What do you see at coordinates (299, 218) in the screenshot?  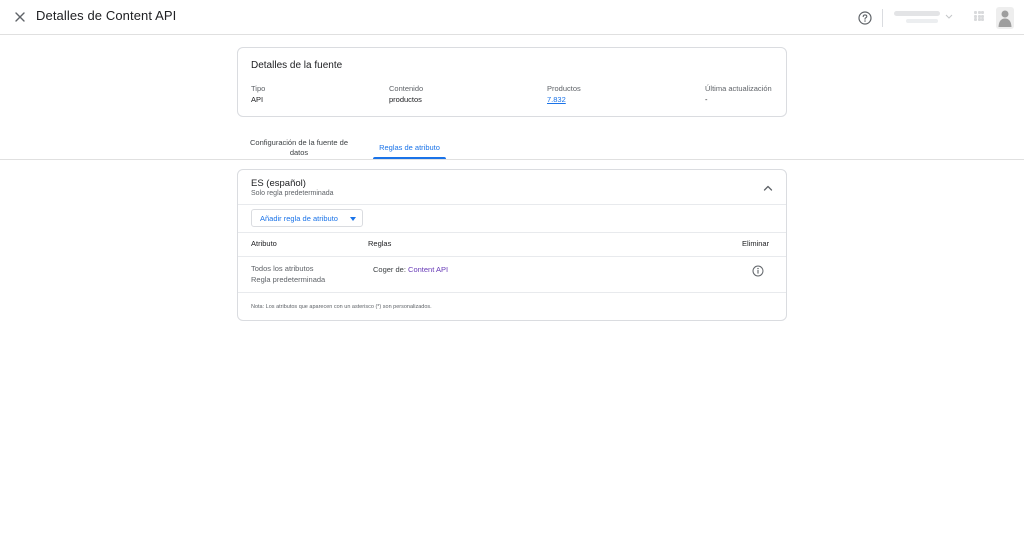 I see `add-rule-label: Añadir regla de atributo` at bounding box center [299, 218].